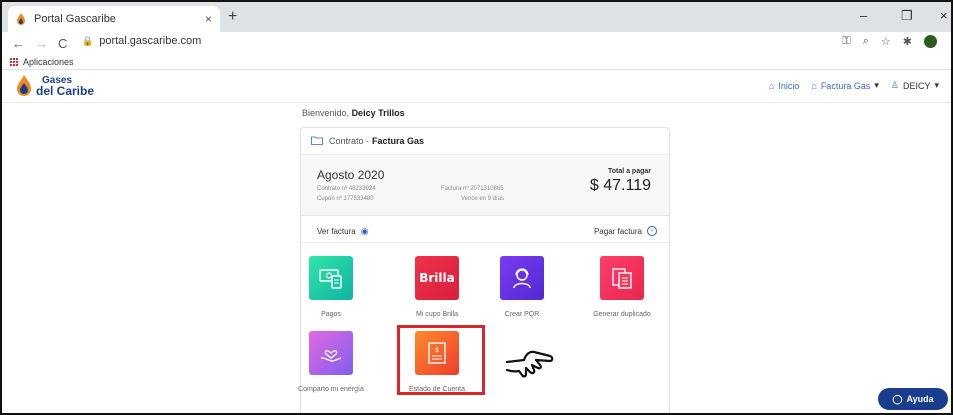 The height and width of the screenshot is (415, 953). Describe the element at coordinates (476, 43) in the screenshot. I see `address-bar: ← → C 🔒 portal.gascaribe.com ⚿ ⌕ ☆ ✱` at that location.